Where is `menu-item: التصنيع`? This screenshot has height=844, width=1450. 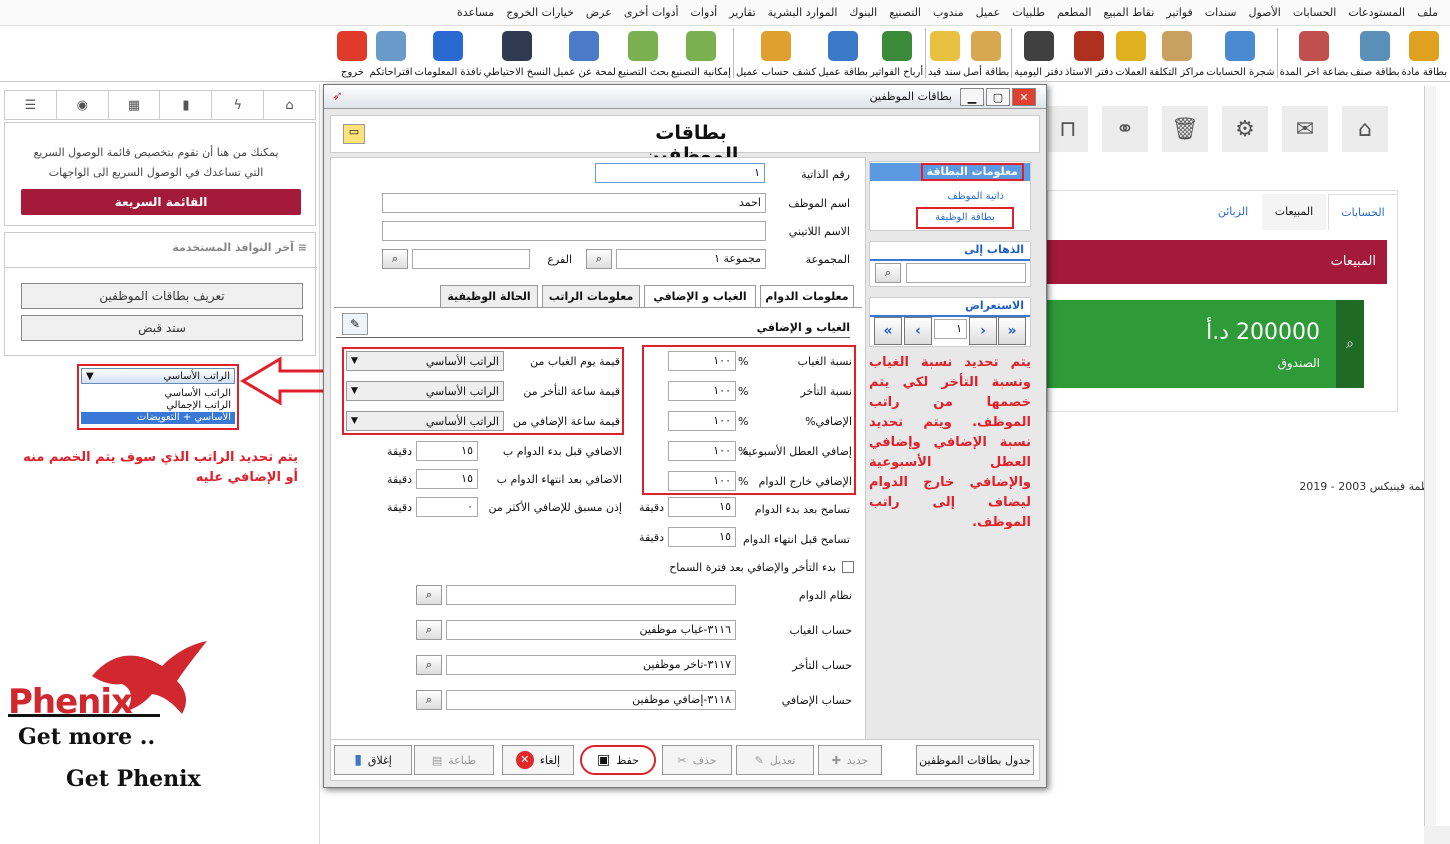 menu-item: التصنيع is located at coordinates (905, 12).